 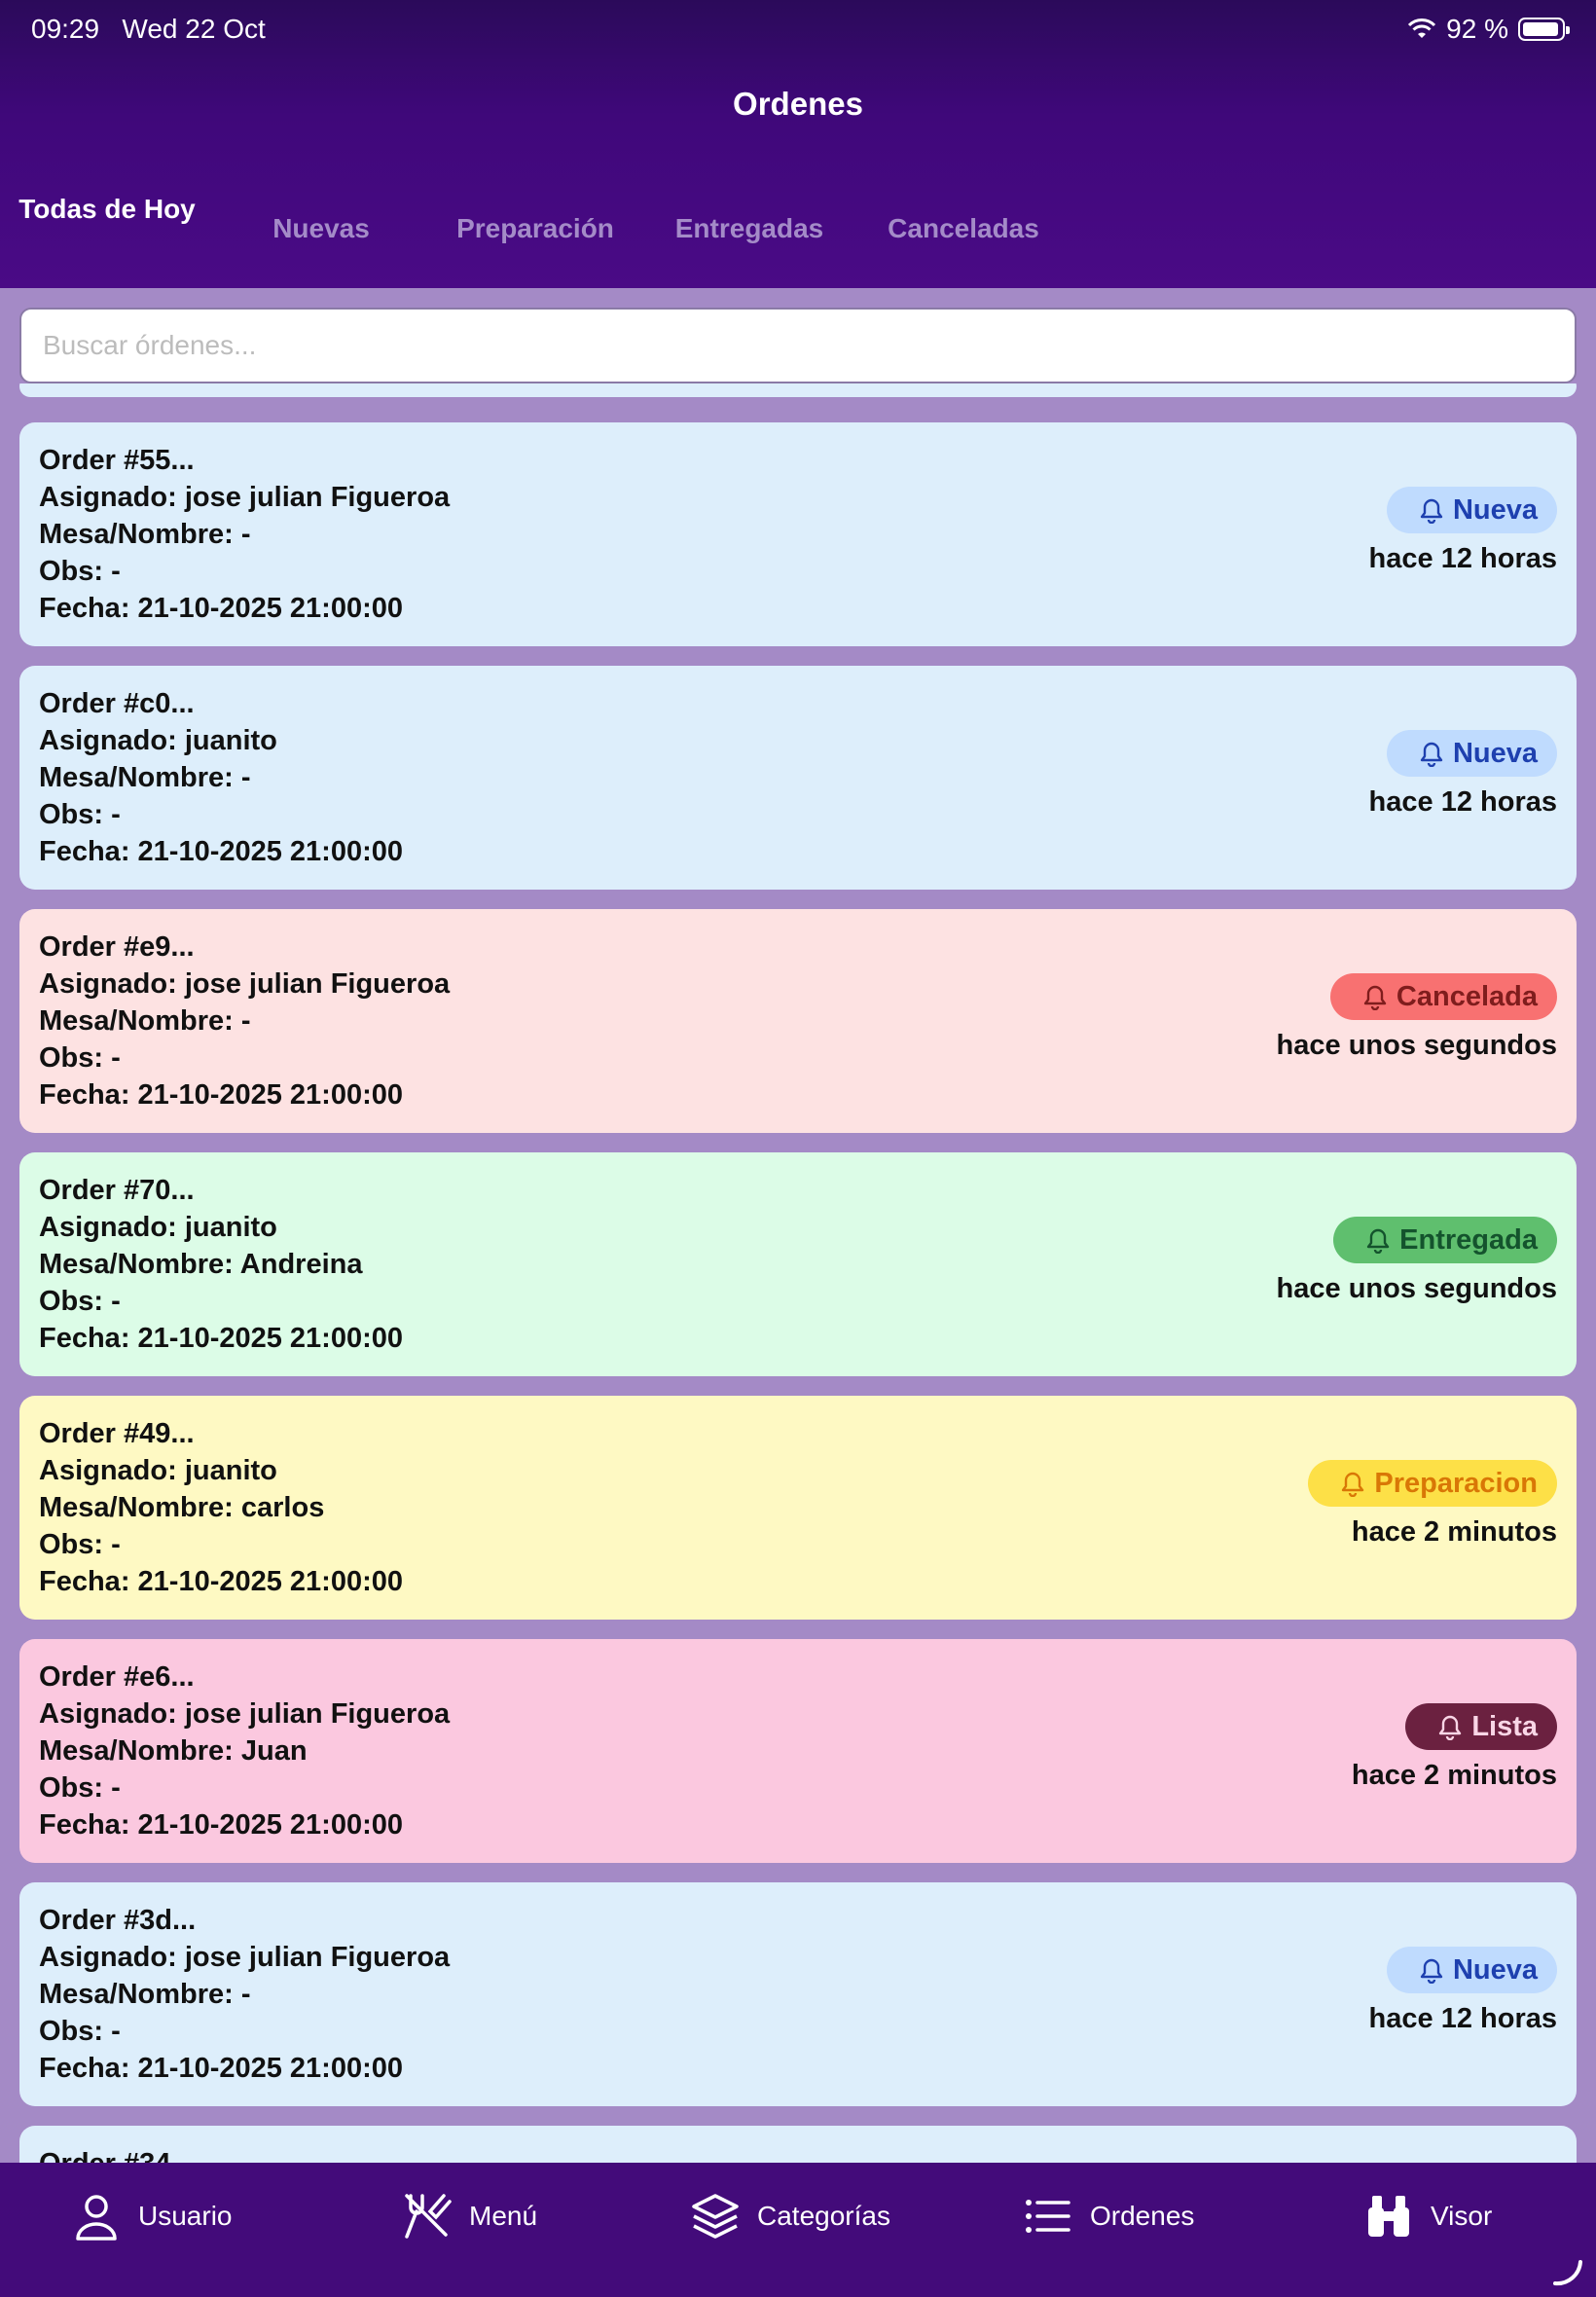 I want to click on status-badge: Preparacion, so click(x=1432, y=1483).